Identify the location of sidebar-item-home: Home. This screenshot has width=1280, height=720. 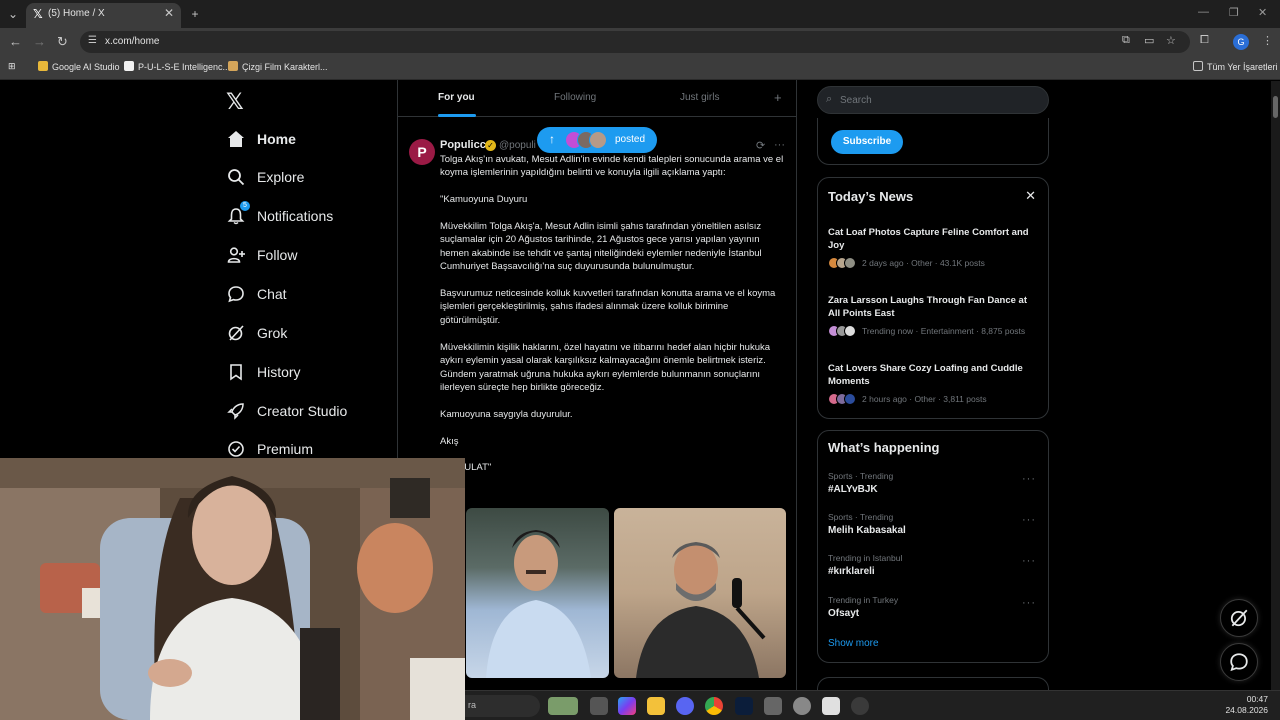
(261, 139).